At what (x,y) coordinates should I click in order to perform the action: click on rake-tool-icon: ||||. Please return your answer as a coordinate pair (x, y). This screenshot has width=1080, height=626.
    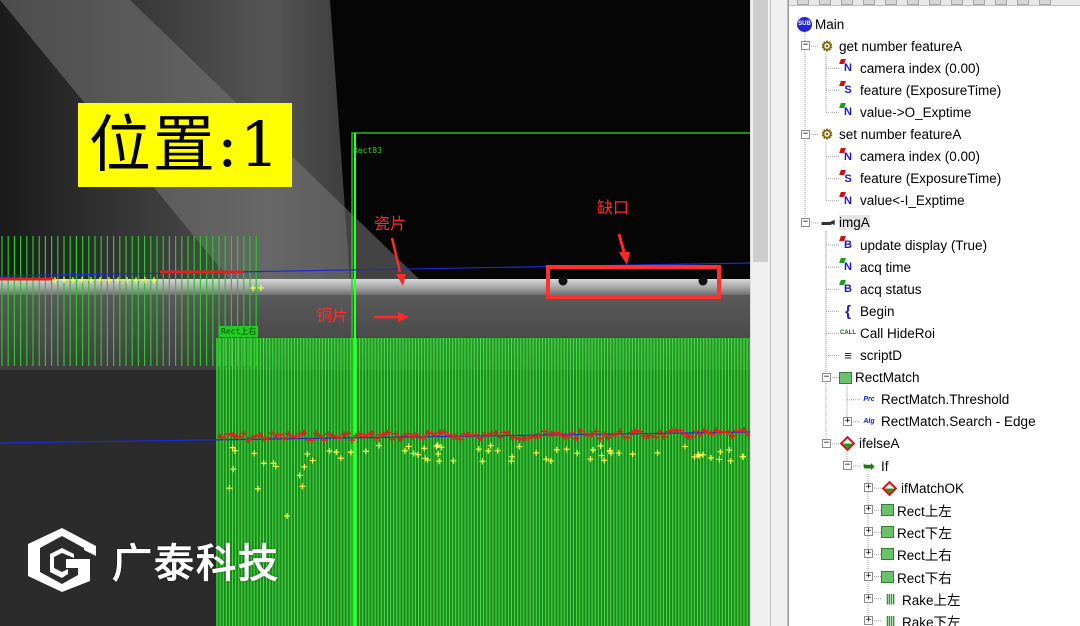
    Looking at the image, I should click on (890, 620).